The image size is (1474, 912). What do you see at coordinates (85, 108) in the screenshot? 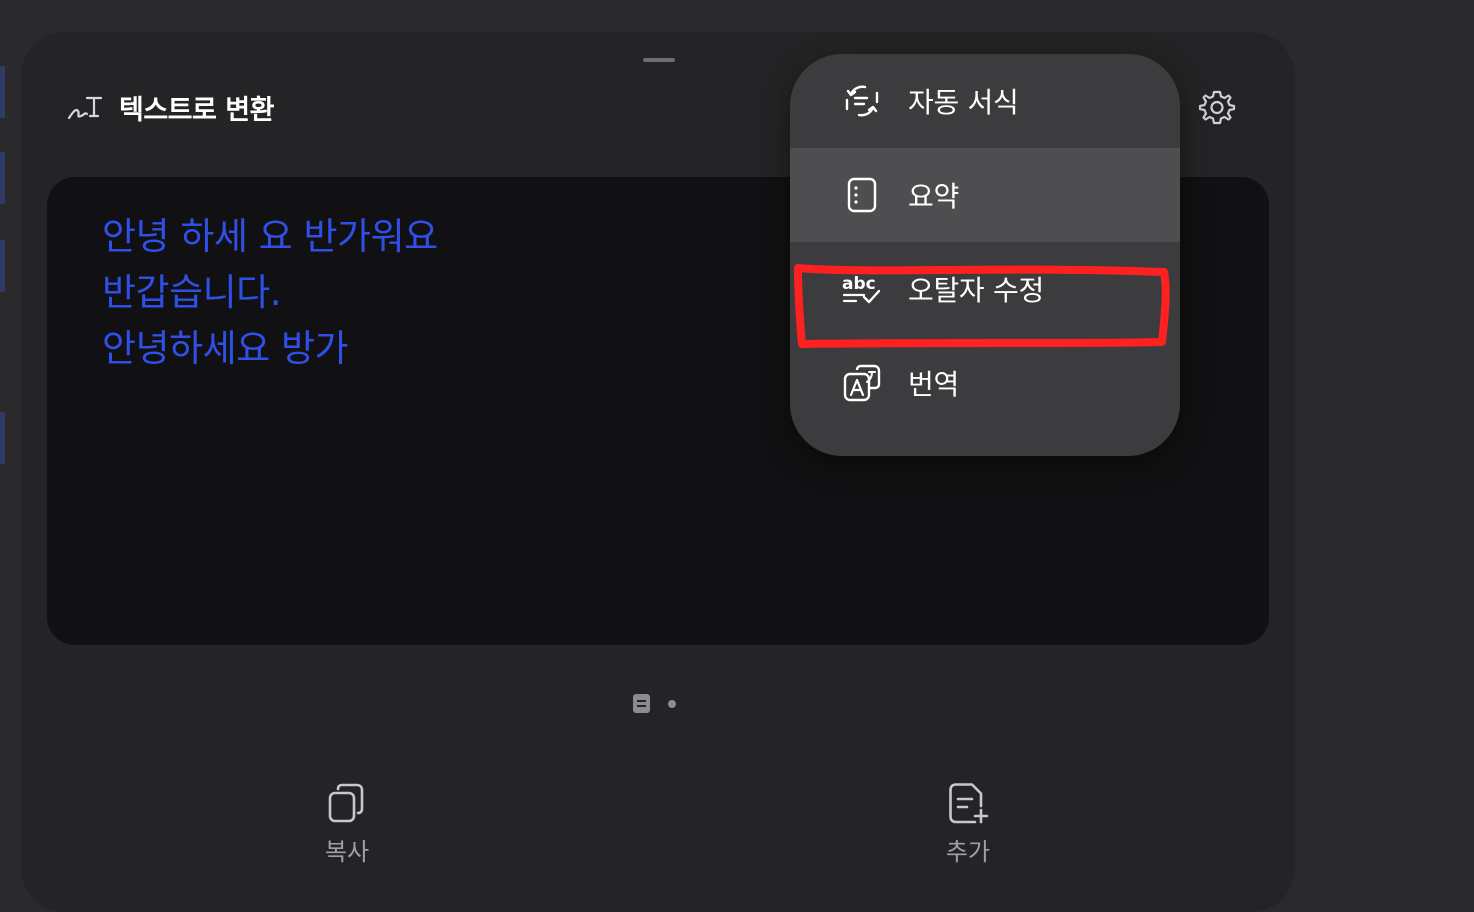
I see `handwriting-to-text-icon` at bounding box center [85, 108].